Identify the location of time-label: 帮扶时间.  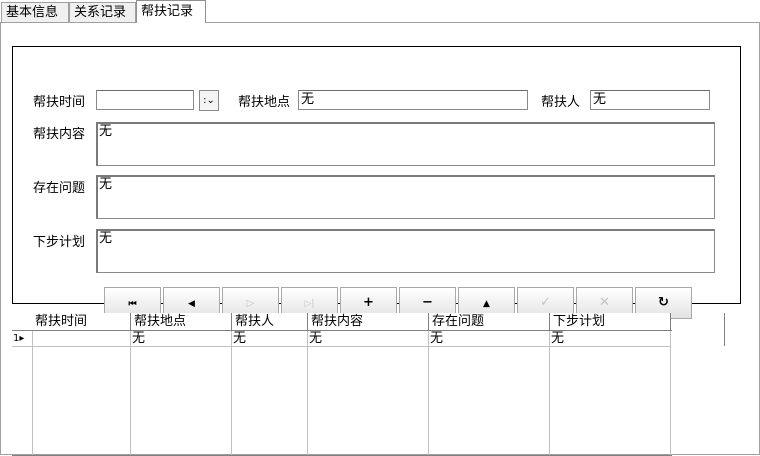
(59, 102).